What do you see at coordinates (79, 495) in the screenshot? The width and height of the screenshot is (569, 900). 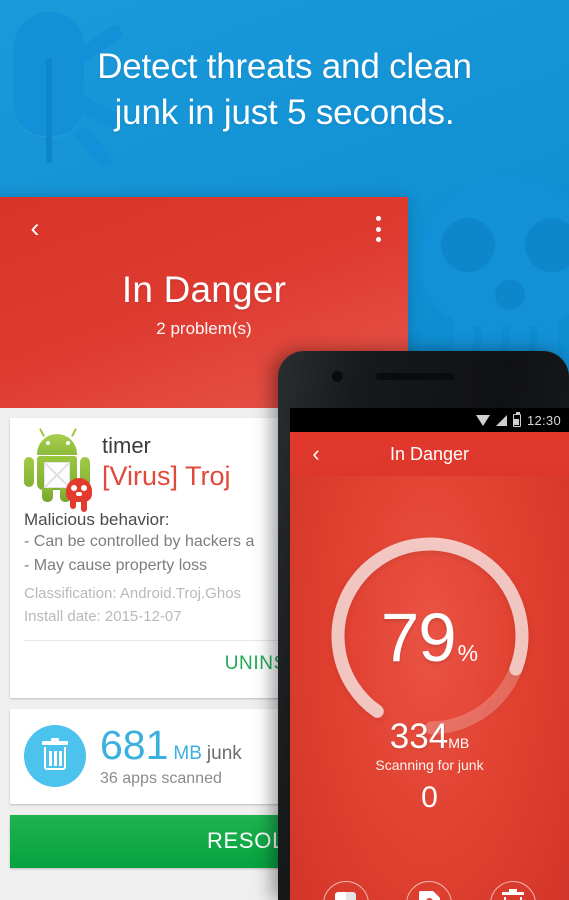 I see `skull-badge-icon` at bounding box center [79, 495].